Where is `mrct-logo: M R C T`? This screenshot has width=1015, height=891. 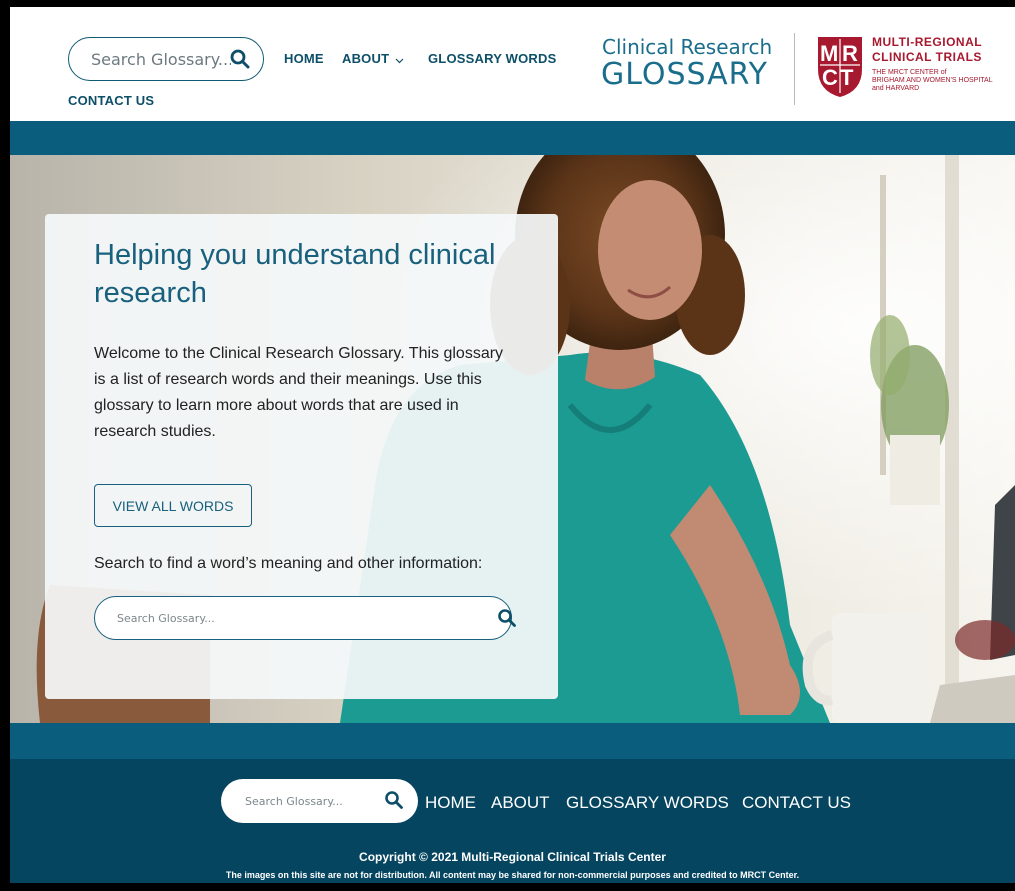 mrct-logo: M R C T is located at coordinates (840, 67).